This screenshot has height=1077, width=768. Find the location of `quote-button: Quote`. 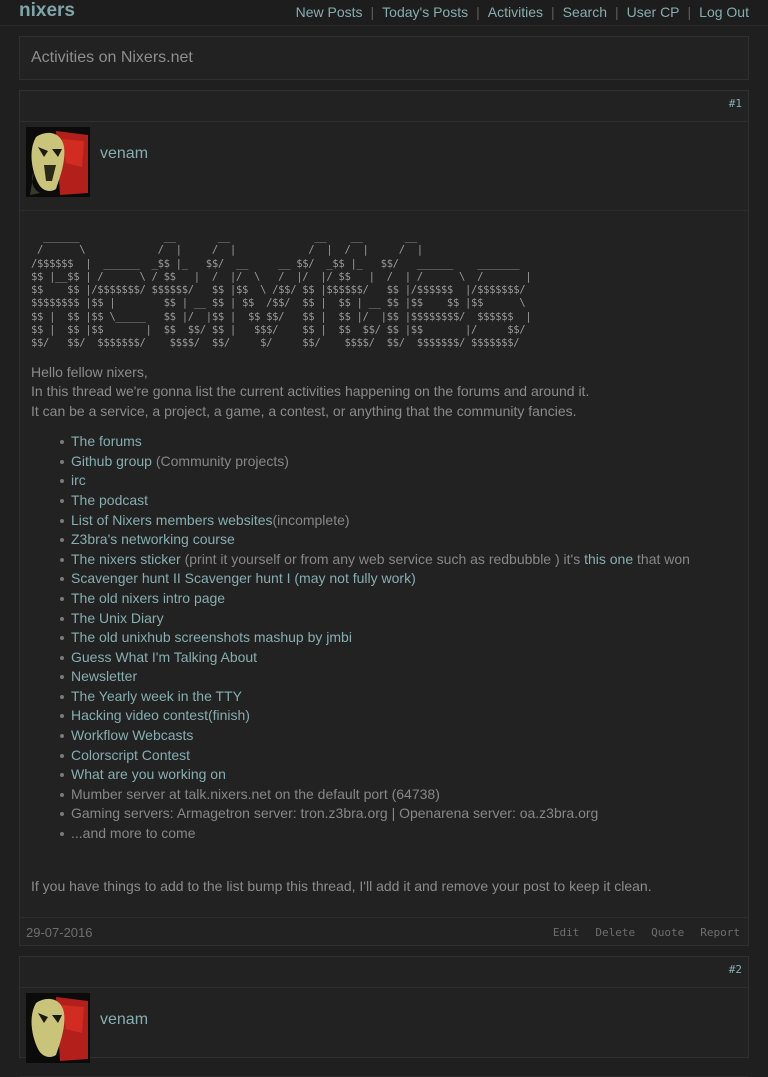

quote-button: Quote is located at coordinates (667, 932).